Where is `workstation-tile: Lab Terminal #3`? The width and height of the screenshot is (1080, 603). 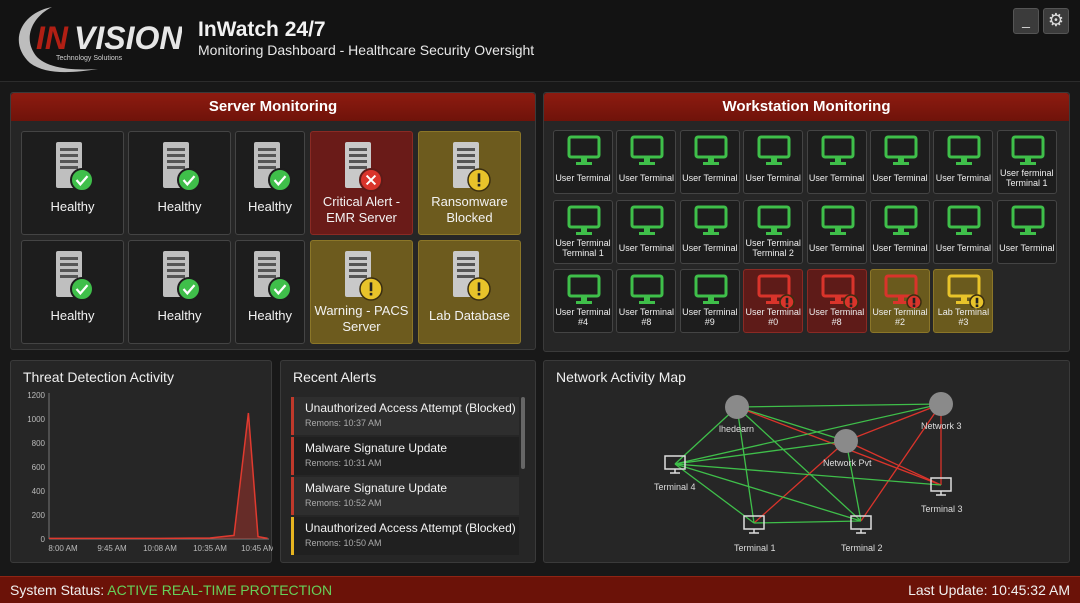 workstation-tile: Lab Terminal #3 is located at coordinates (963, 301).